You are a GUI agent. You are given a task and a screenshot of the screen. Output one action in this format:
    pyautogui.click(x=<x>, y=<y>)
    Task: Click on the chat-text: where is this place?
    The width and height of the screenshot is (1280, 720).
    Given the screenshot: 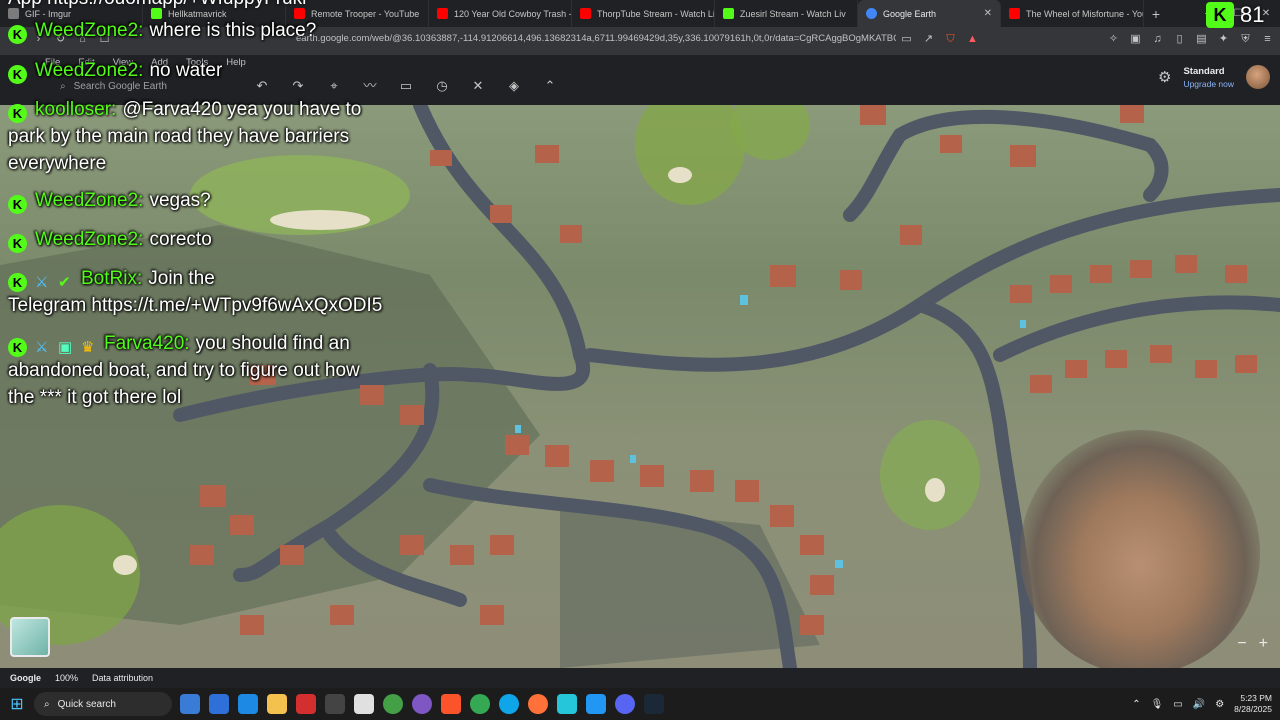 What is the action you would take?
    pyautogui.click(x=233, y=30)
    